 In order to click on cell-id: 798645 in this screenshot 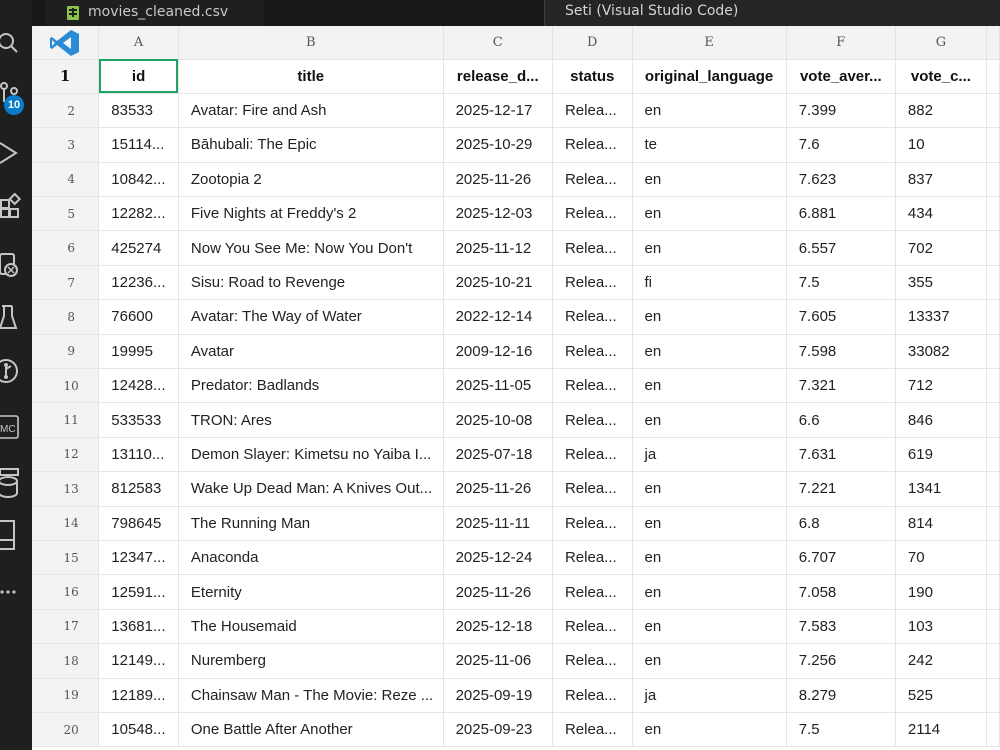, I will do `click(138, 523)`.